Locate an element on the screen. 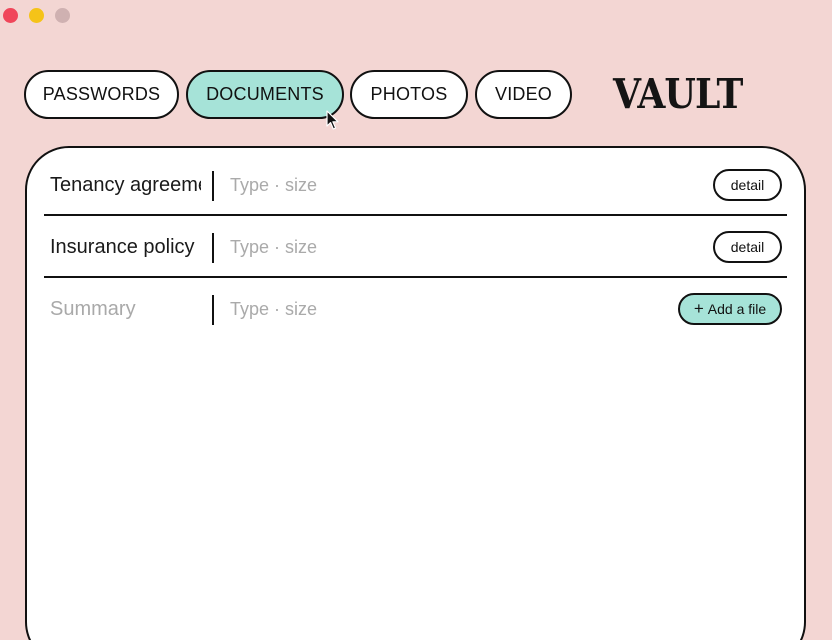 Image resolution: width=832 pixels, height=640 pixels. mouse-pointer-icon is located at coordinates (332, 120).